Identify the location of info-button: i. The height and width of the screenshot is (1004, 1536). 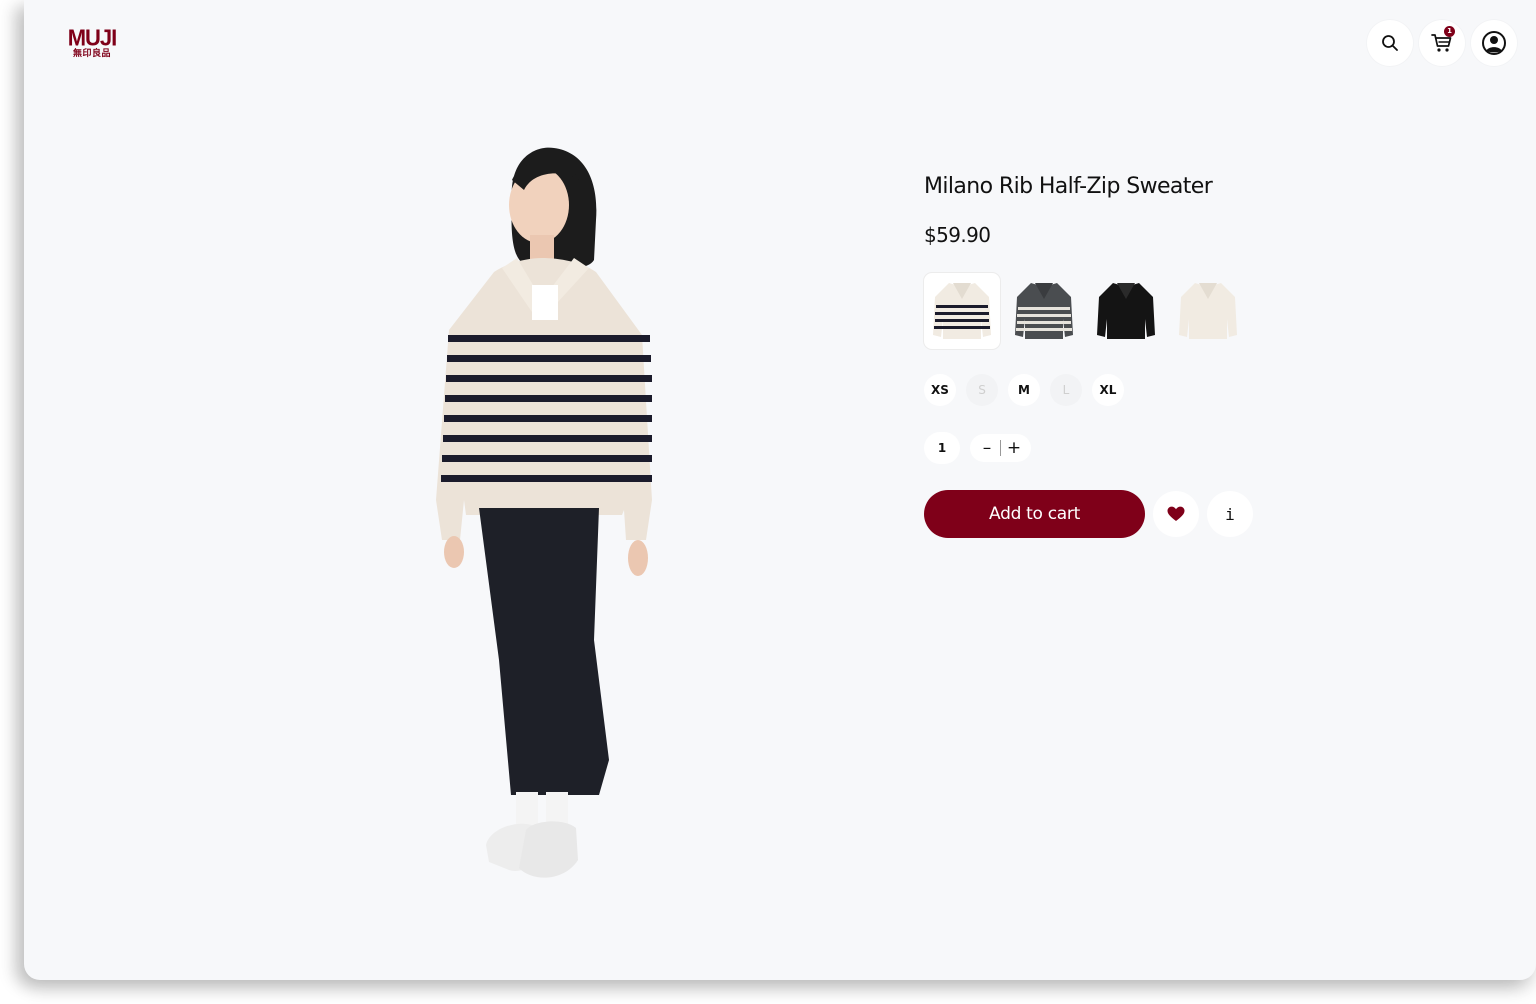
(1230, 514).